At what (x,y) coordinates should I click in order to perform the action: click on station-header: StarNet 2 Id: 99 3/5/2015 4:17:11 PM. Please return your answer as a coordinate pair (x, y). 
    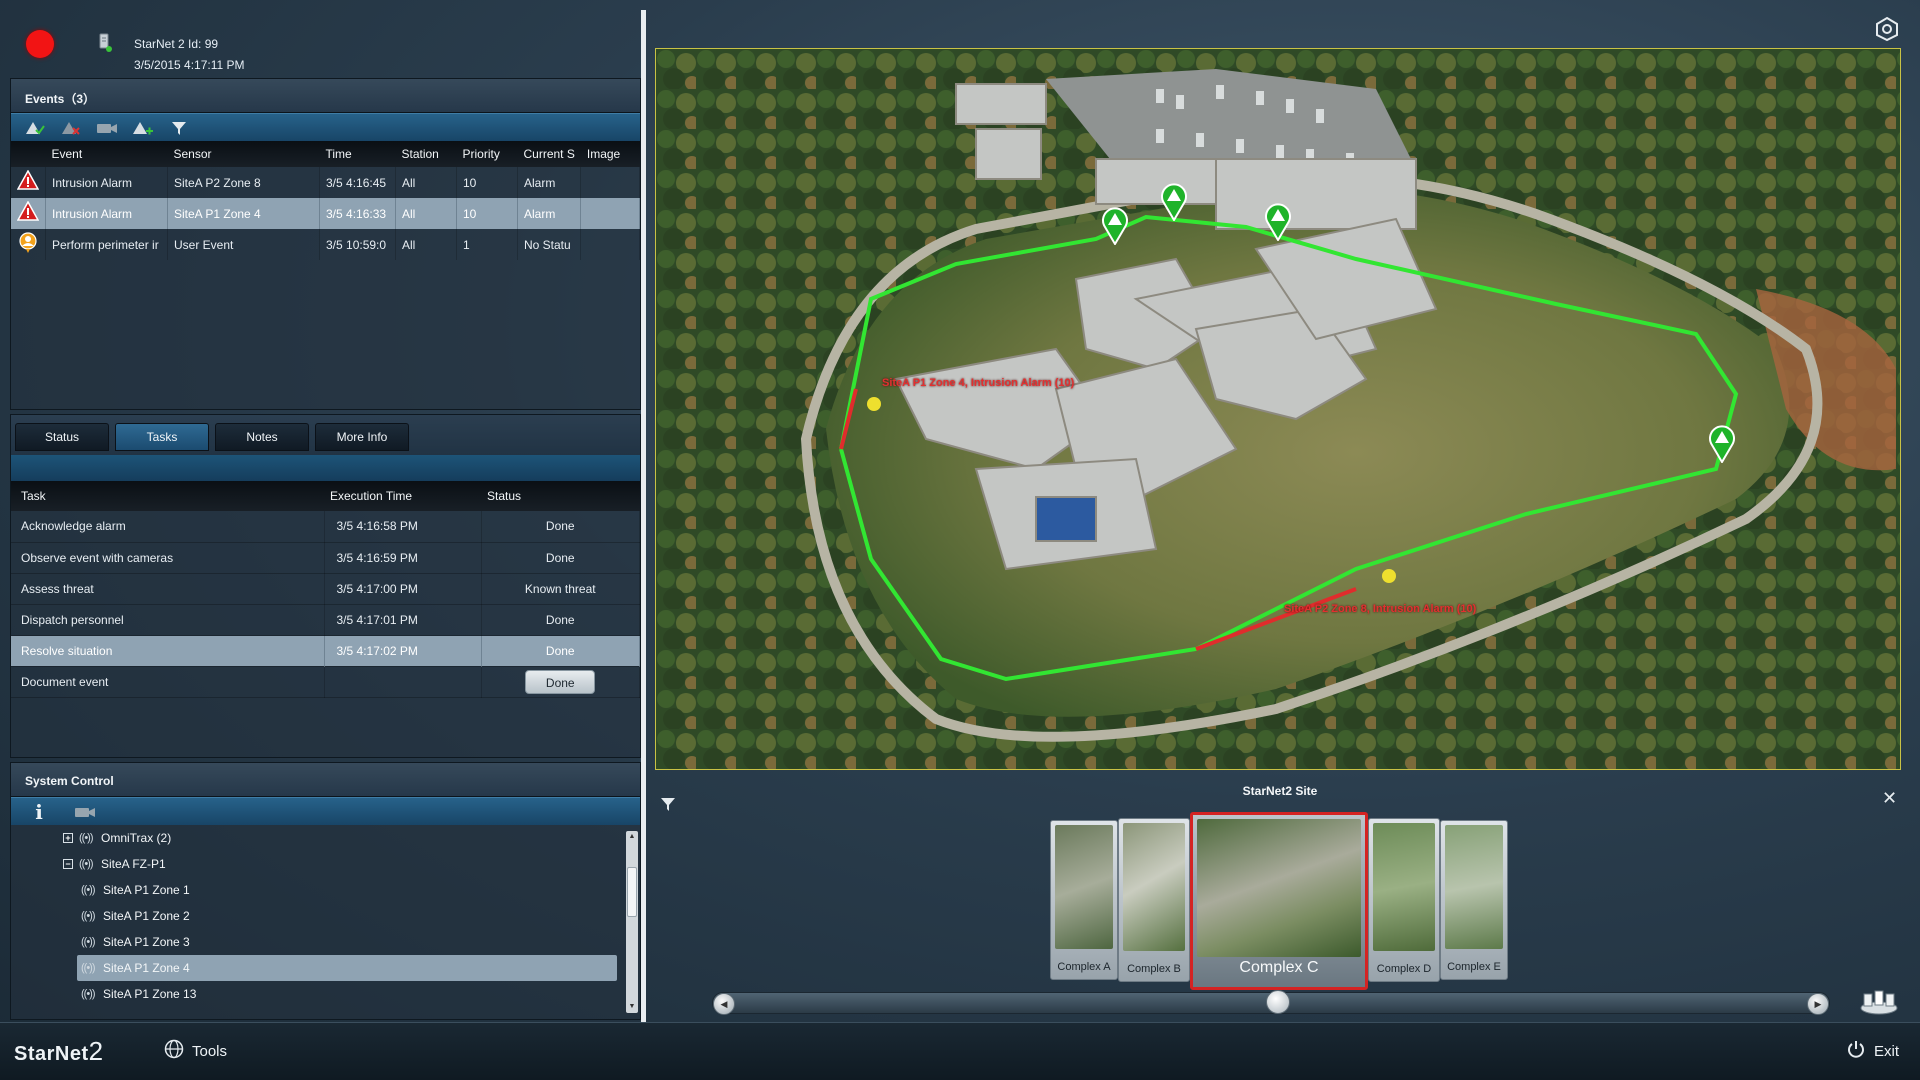
    Looking at the image, I should click on (322, 39).